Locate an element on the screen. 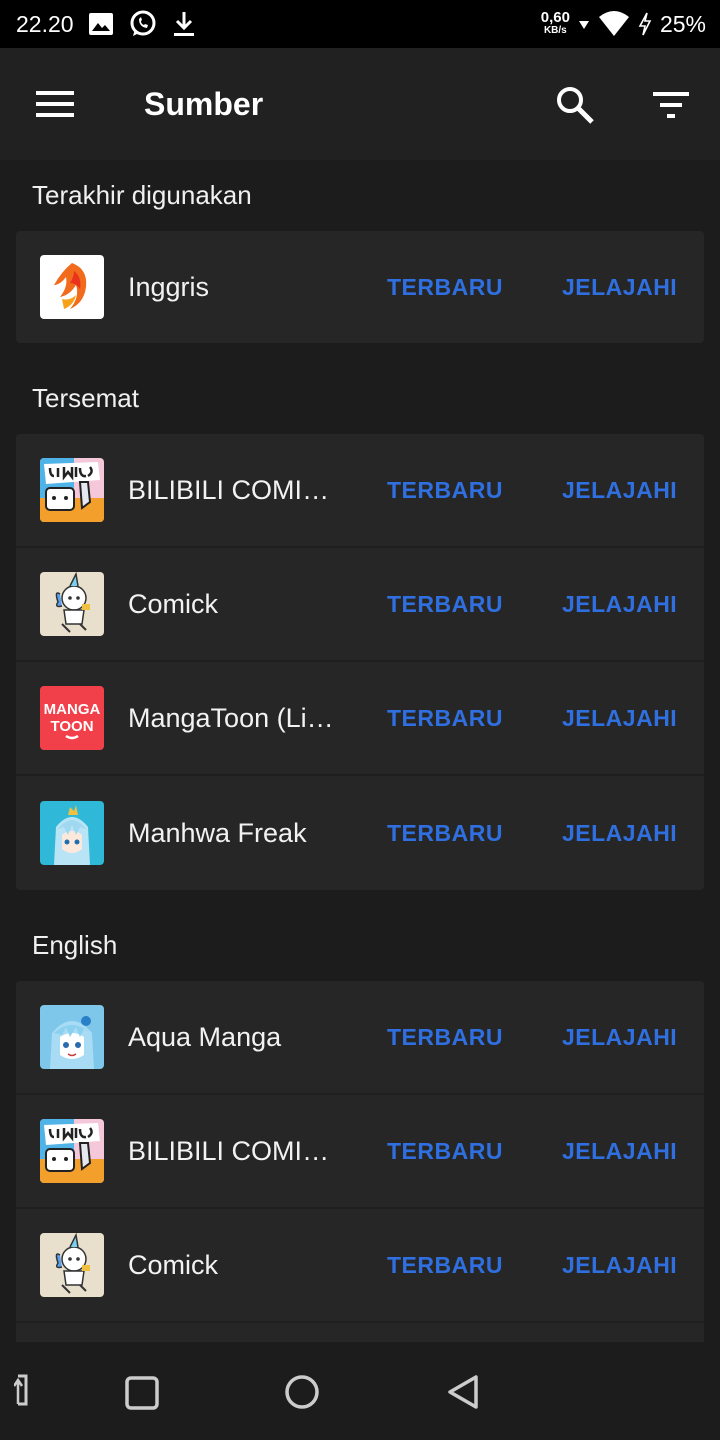  source-name: Aqua Manga is located at coordinates (205, 1036).